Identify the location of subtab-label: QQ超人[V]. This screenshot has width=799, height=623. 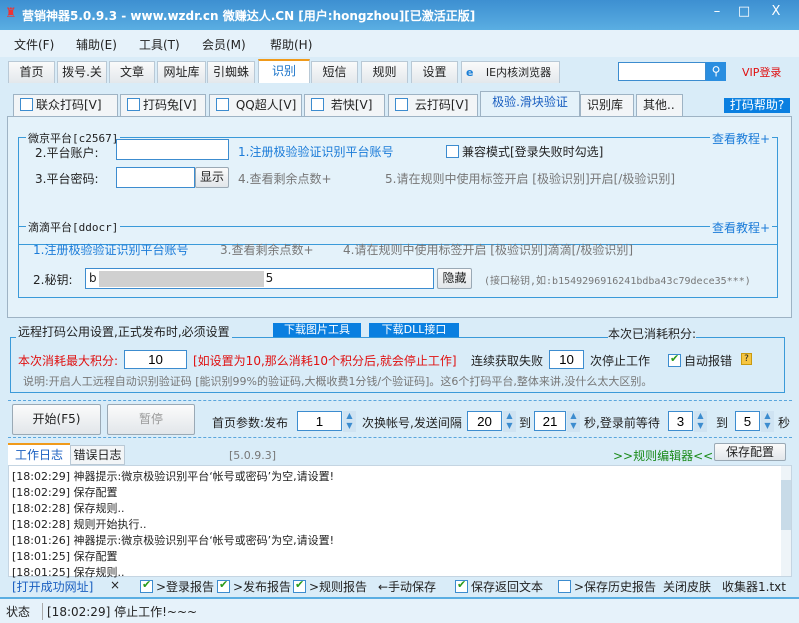
(266, 105).